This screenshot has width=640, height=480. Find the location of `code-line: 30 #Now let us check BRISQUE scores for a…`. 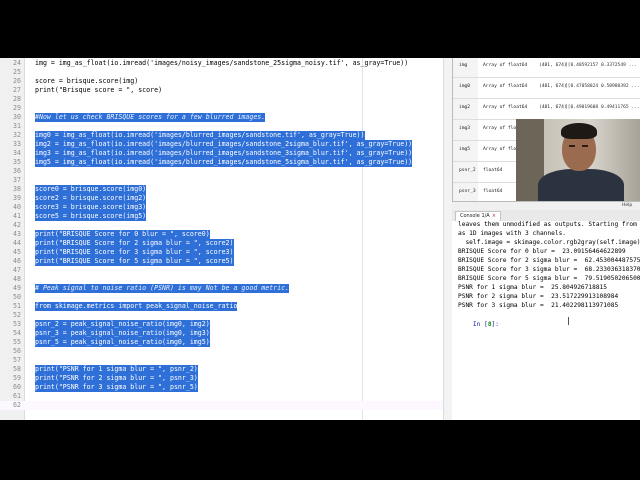

code-line: 30 #Now let us check BRISQUE scores for a… is located at coordinates (221, 117).